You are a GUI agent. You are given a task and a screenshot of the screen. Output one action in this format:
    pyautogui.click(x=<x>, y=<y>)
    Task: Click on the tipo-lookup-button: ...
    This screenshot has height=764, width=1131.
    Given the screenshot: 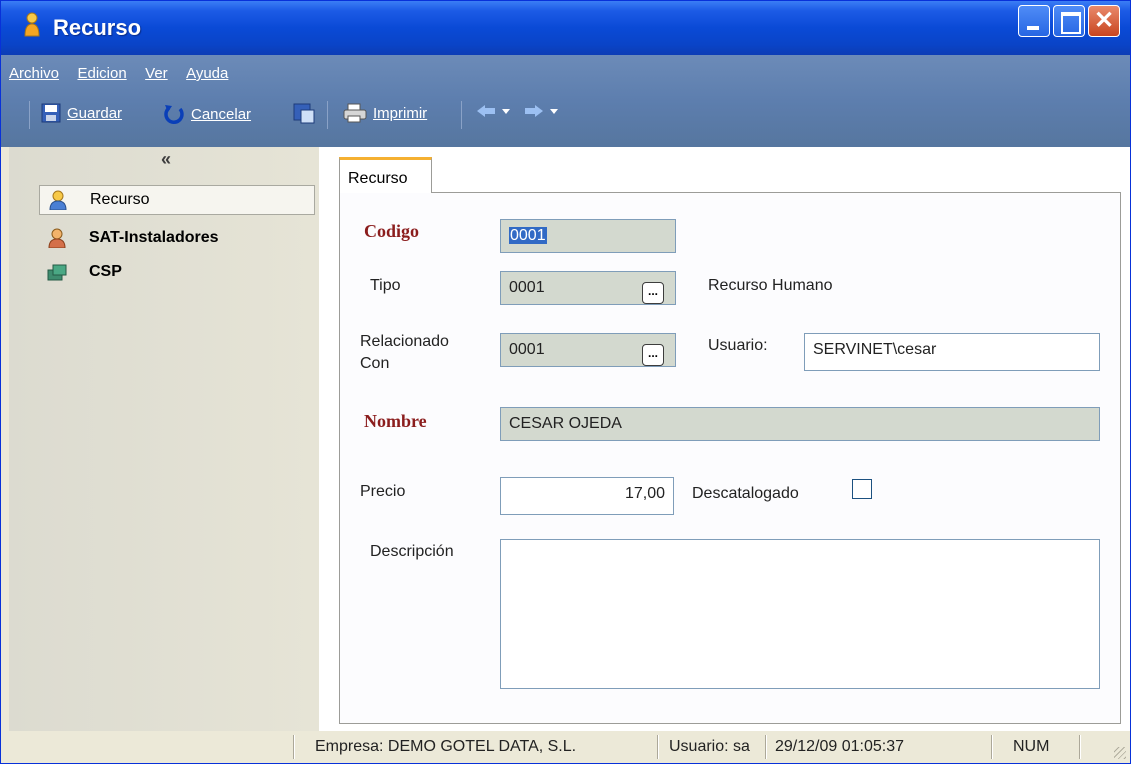 What is the action you would take?
    pyautogui.click(x=653, y=293)
    